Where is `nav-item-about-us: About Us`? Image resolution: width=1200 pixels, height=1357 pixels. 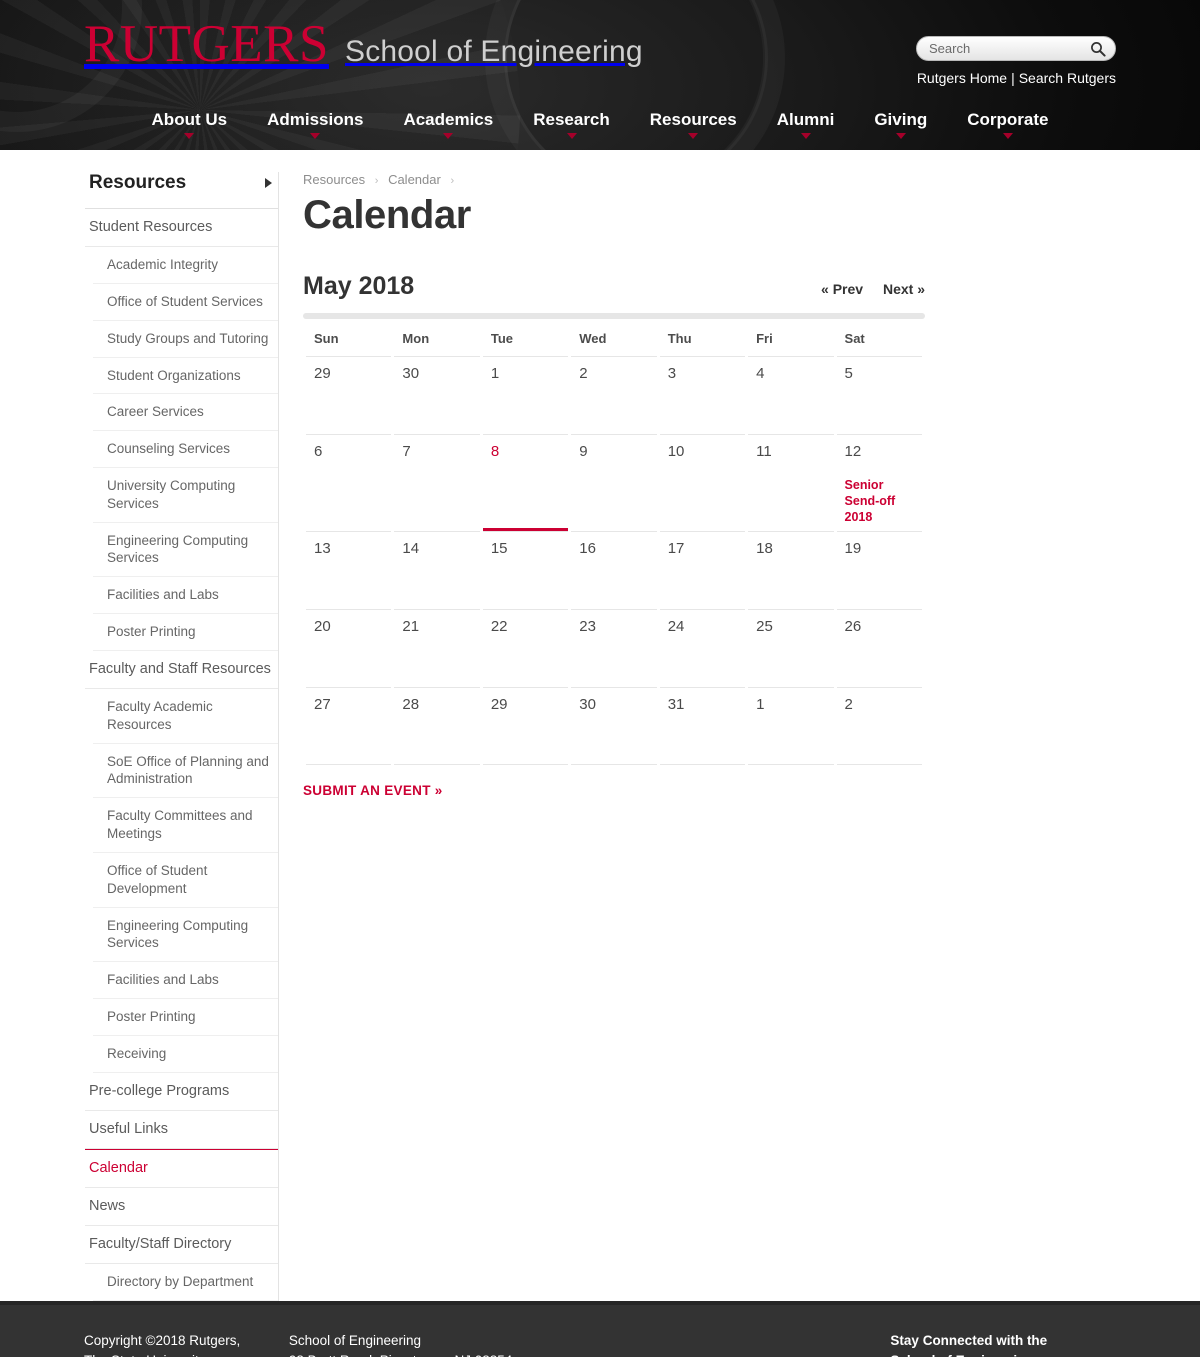
nav-item-about-us: About Us is located at coordinates (190, 127).